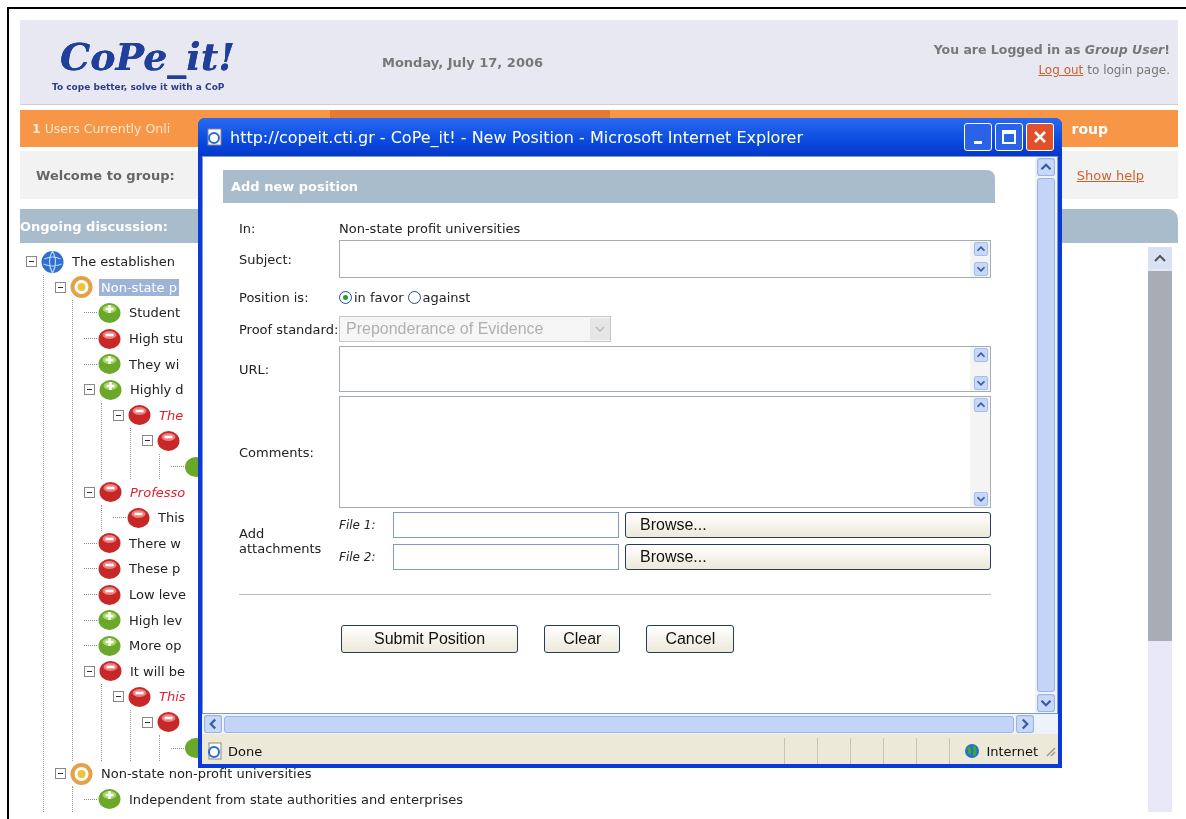 The image size is (1186, 819). What do you see at coordinates (277, 452) in the screenshot?
I see `field-label: Comments:` at bounding box center [277, 452].